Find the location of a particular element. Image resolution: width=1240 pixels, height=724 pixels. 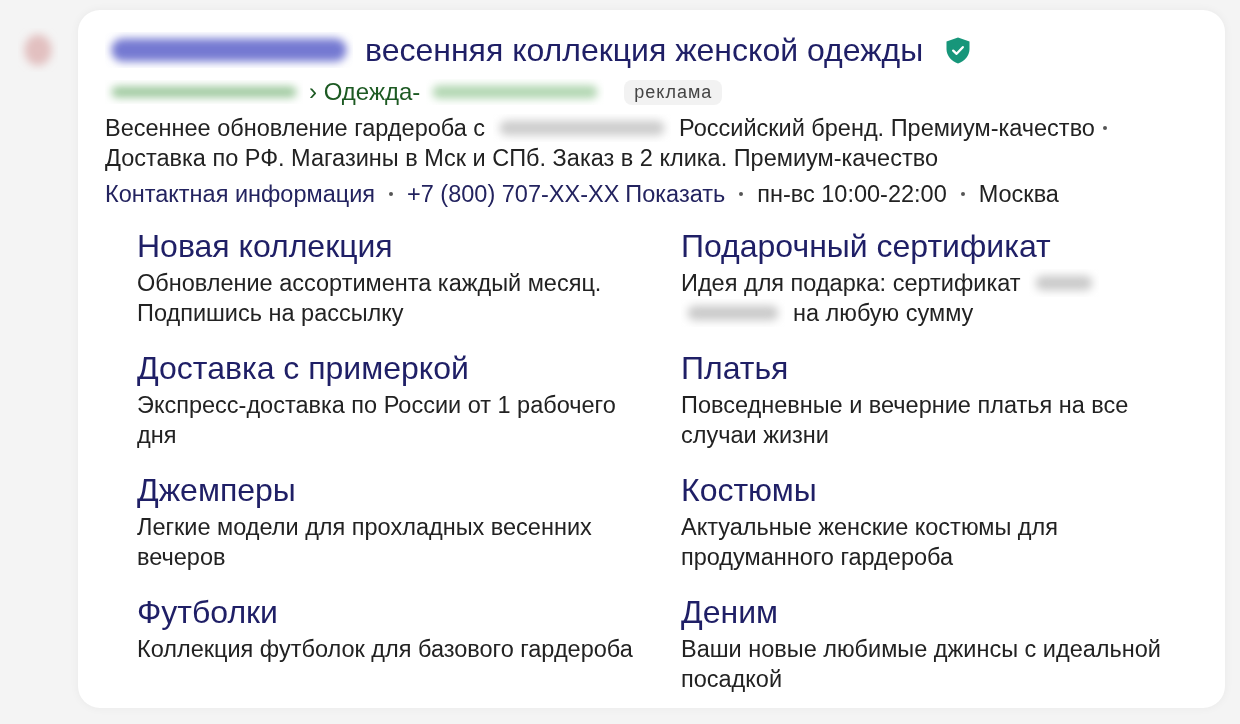

contact-detail-text: Москва is located at coordinates (1018, 194).